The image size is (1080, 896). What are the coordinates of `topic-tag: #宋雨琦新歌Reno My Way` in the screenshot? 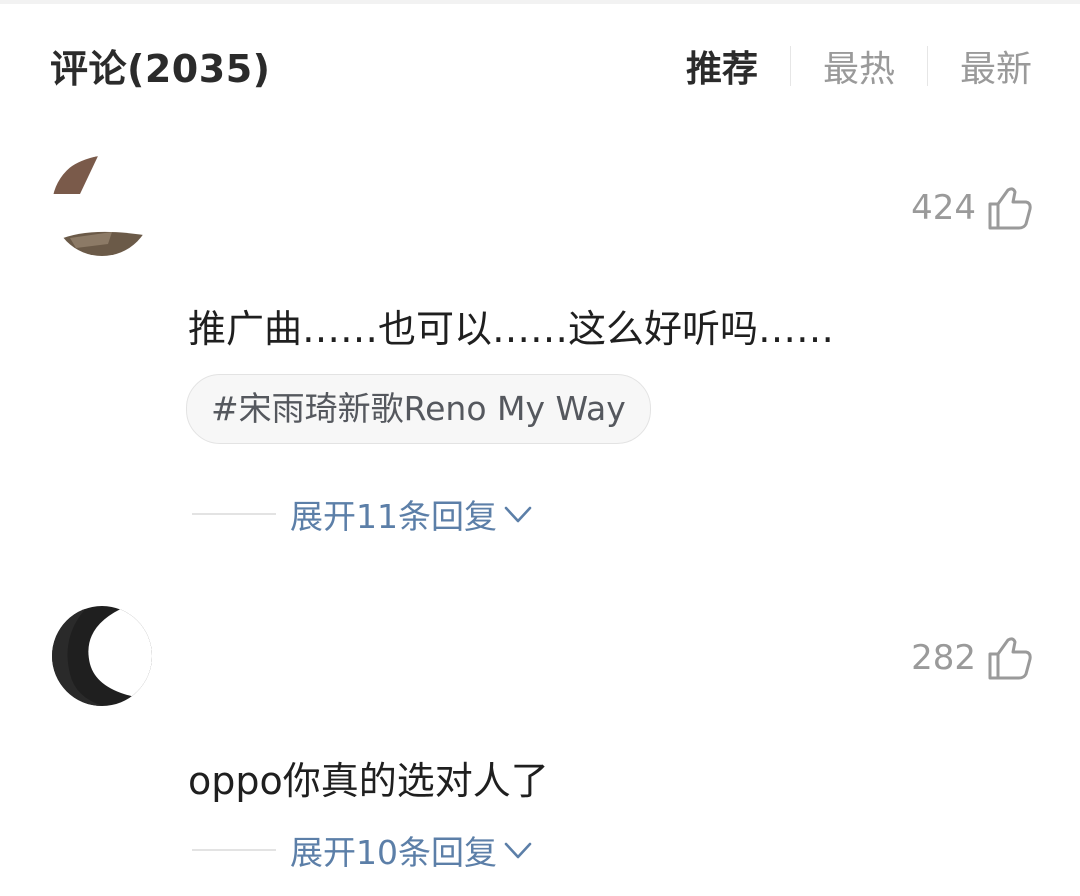 It's located at (418, 409).